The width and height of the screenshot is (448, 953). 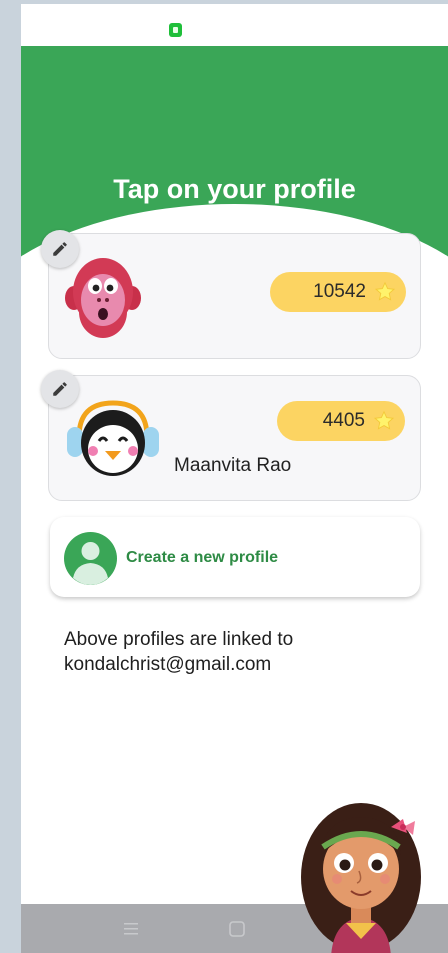 What do you see at coordinates (202, 557) in the screenshot?
I see `create-profile-label: Create a new profile` at bounding box center [202, 557].